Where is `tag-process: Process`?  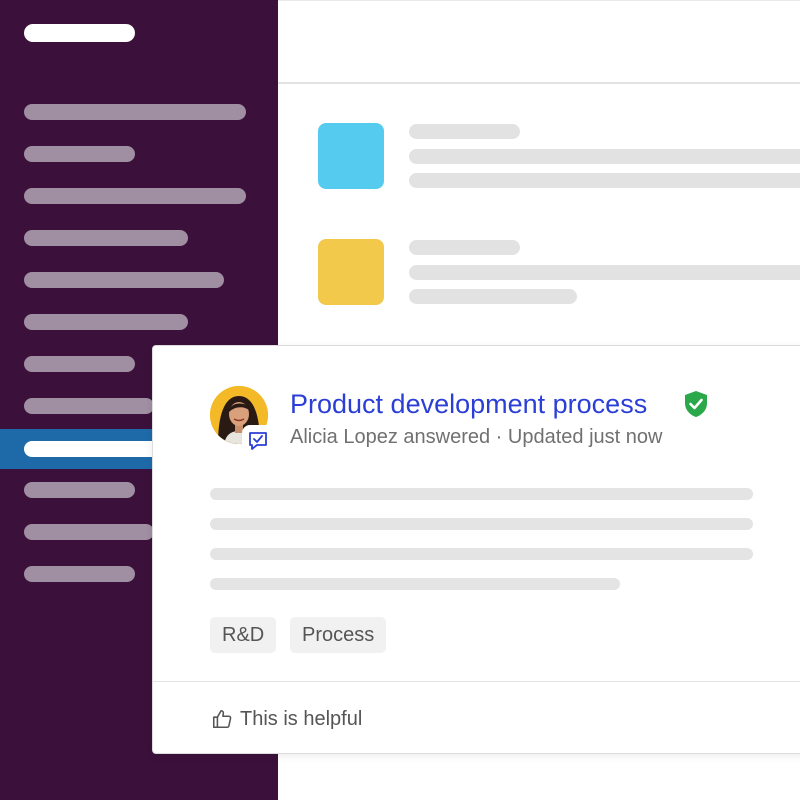
tag-process: Process is located at coordinates (338, 635).